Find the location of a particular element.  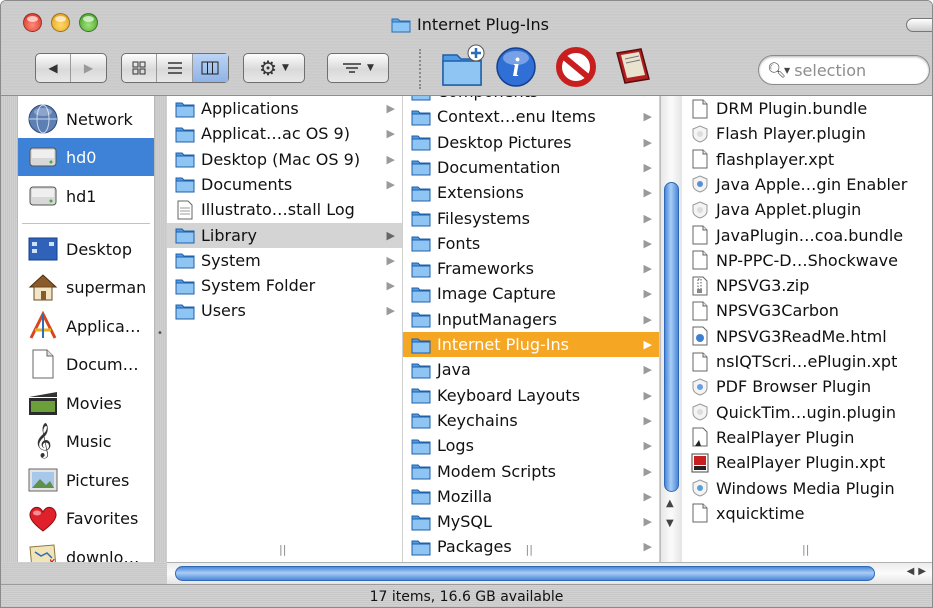

list-item: Documents ▶ is located at coordinates (284, 184).